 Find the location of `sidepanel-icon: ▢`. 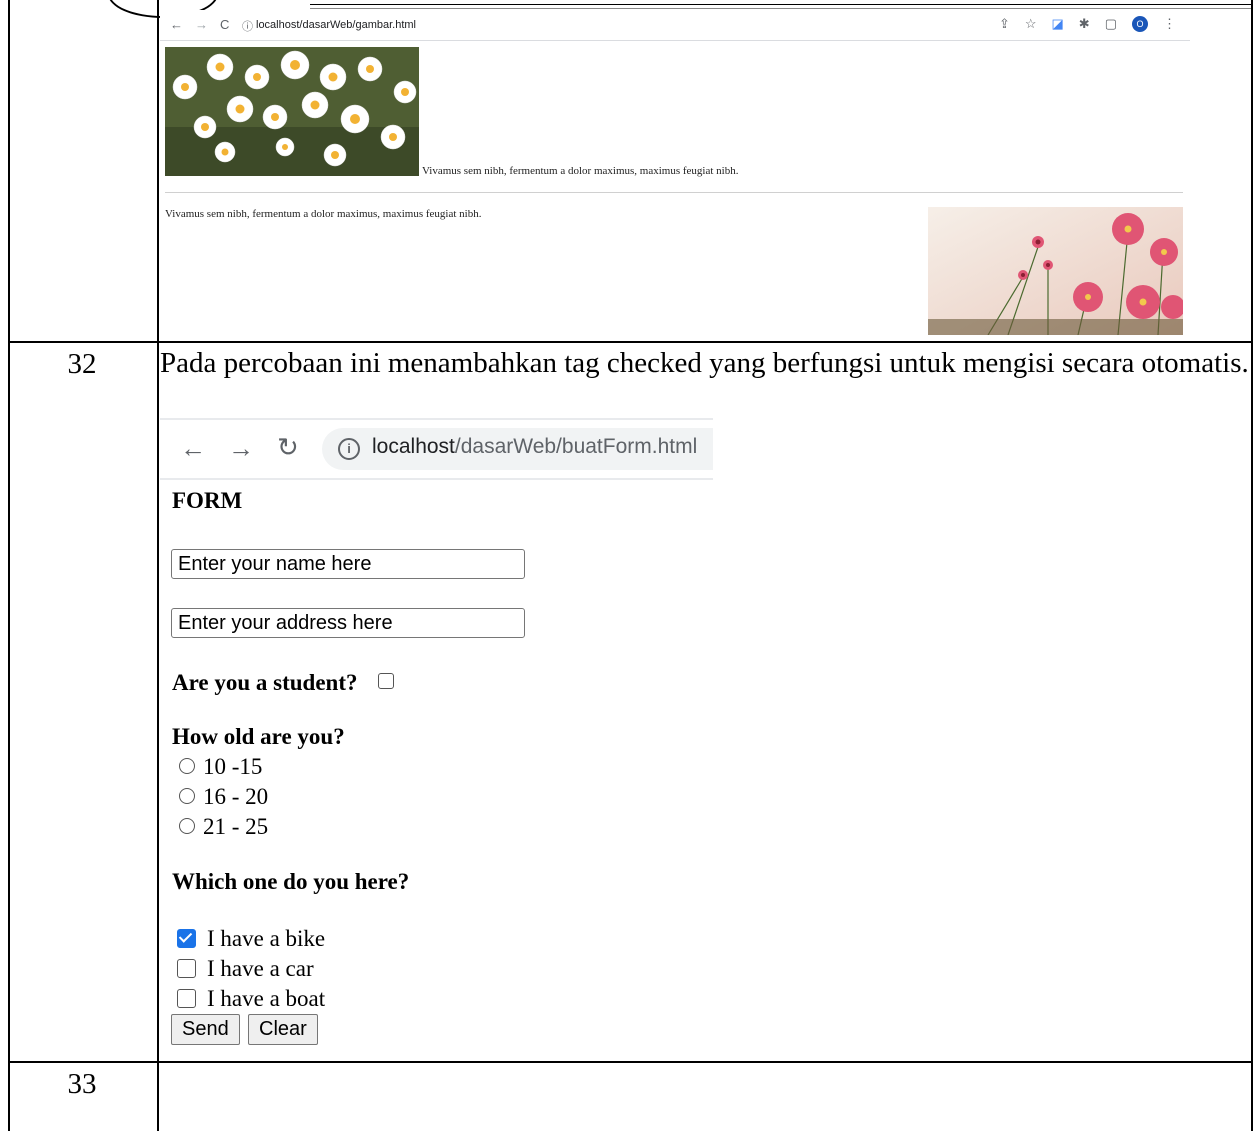

sidepanel-icon: ▢ is located at coordinates (1111, 24).